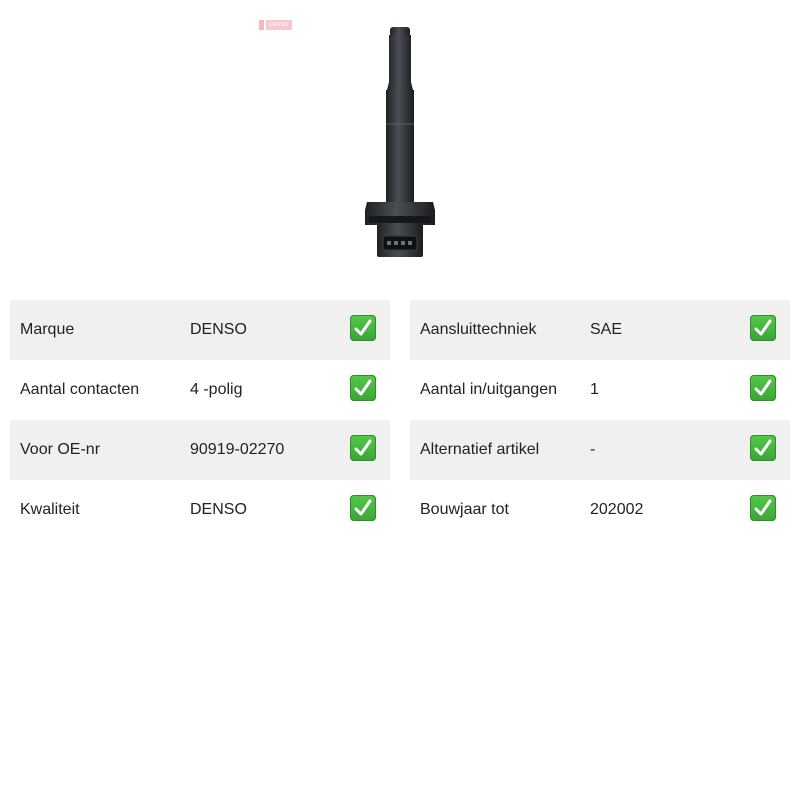  I want to click on spec-row: Alternatief artikel -, so click(600, 450).